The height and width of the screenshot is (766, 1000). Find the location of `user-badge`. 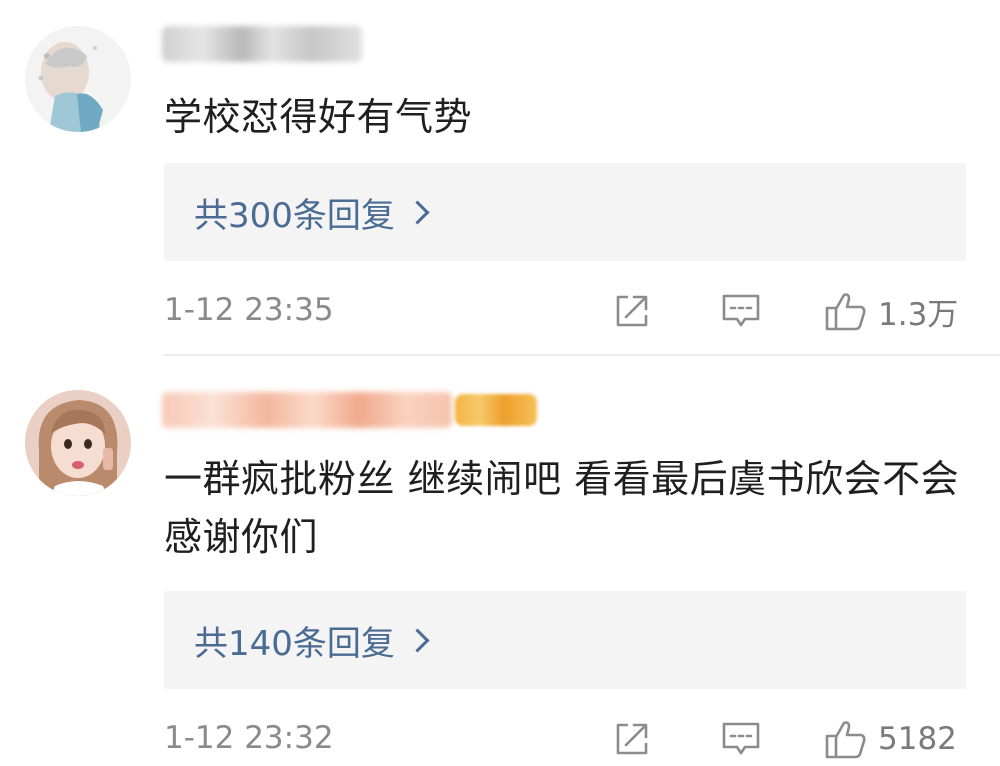

user-badge is located at coordinates (496, 410).